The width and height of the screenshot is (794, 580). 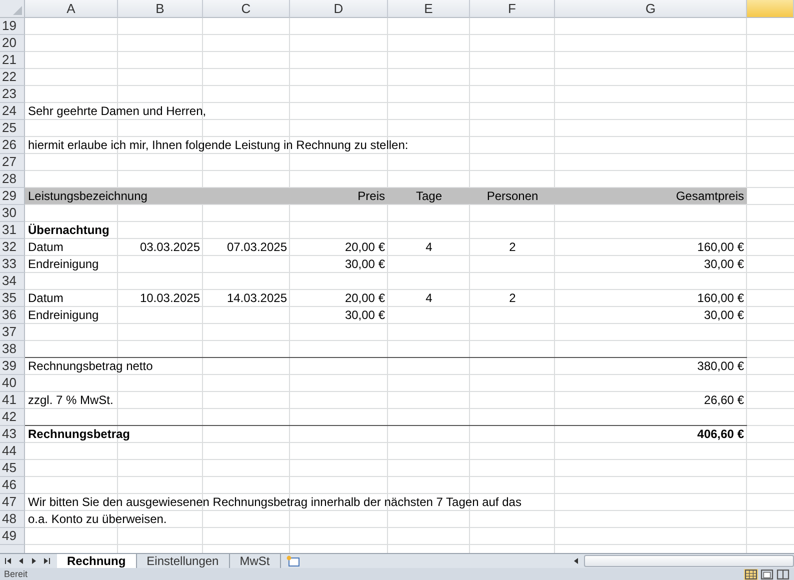 I want to click on row-number: 19, so click(x=12, y=26).